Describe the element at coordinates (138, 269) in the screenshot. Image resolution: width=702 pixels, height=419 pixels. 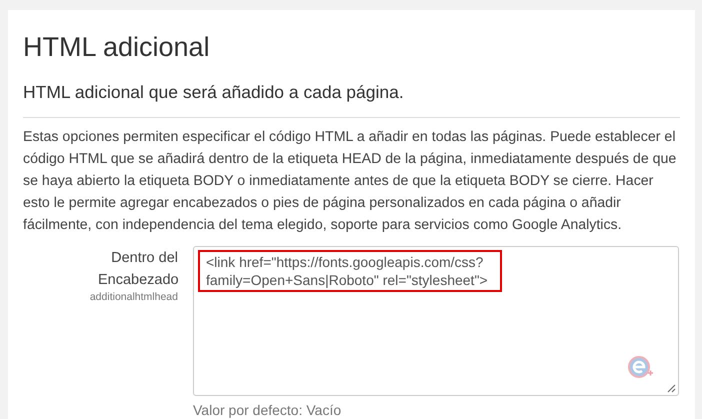
I see `setting-label: Dentro del Encabezado` at that location.